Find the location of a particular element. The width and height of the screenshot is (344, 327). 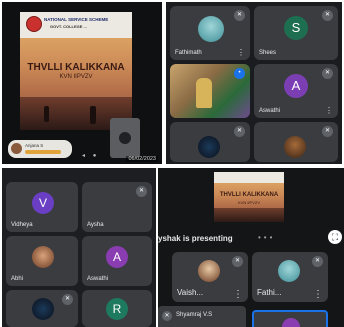

participant-tile: ✕ Vaish... ⋮ is located at coordinates (210, 277).